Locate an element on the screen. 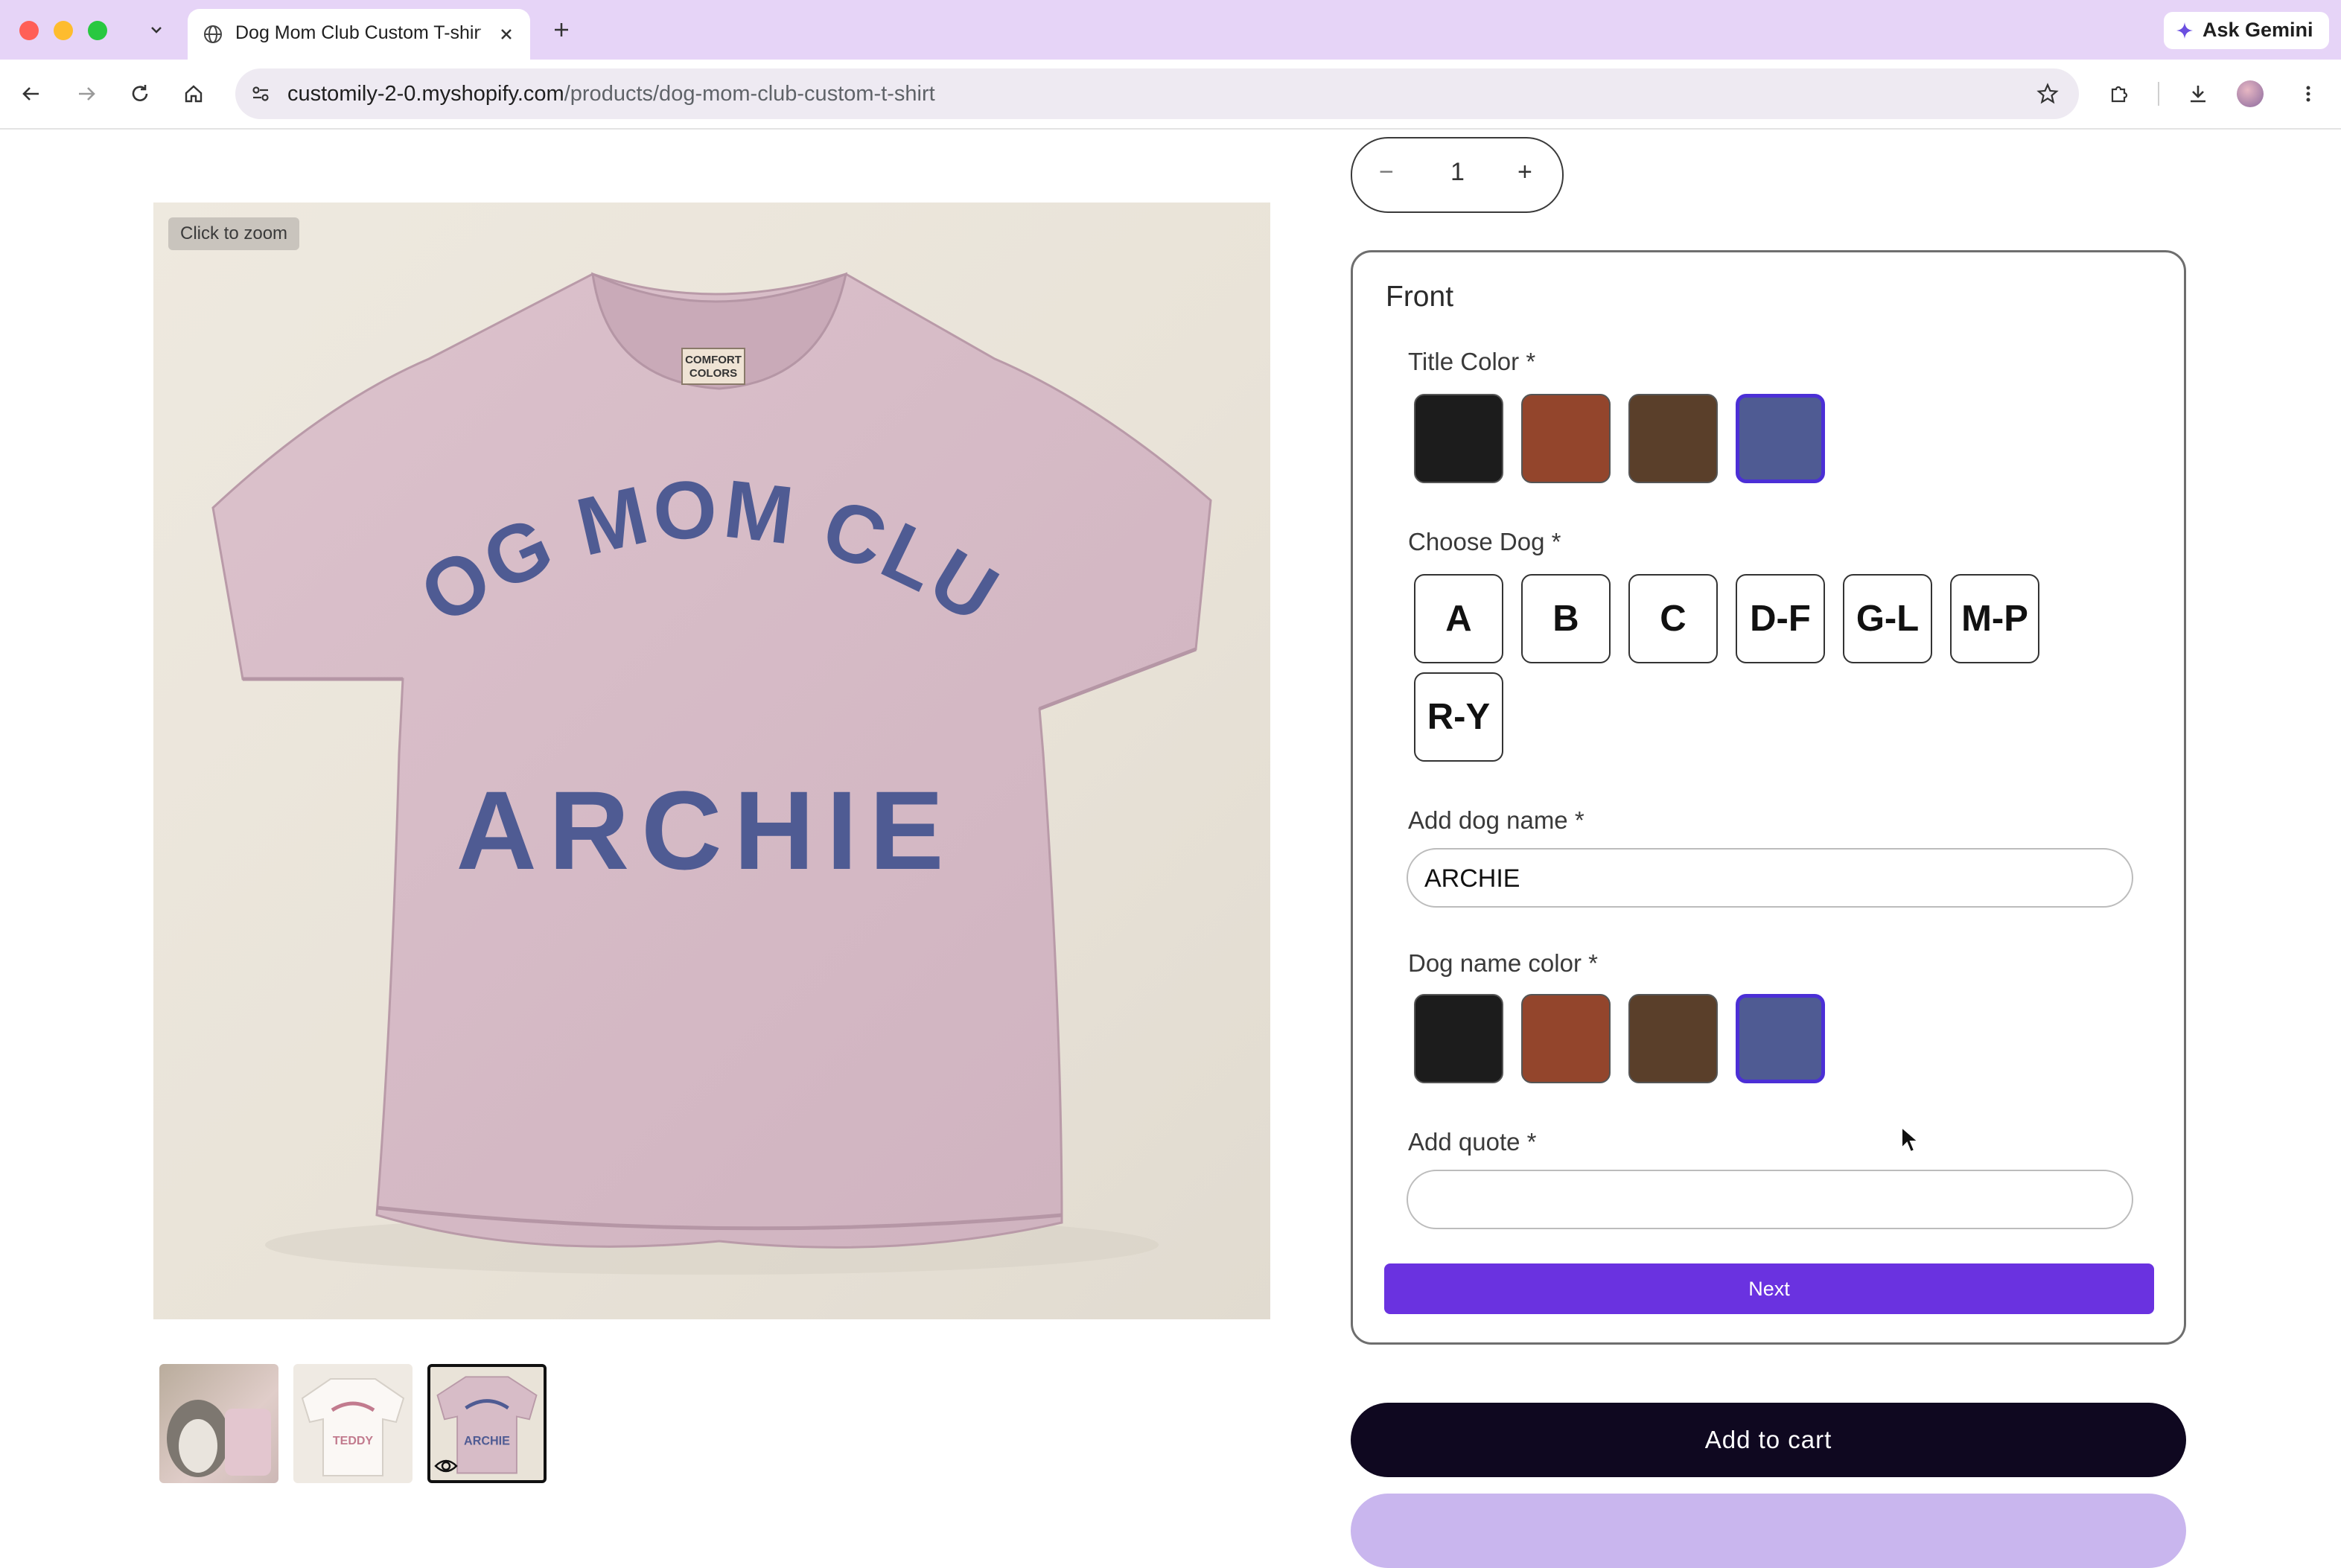  close-window-button is located at coordinates (29, 31).